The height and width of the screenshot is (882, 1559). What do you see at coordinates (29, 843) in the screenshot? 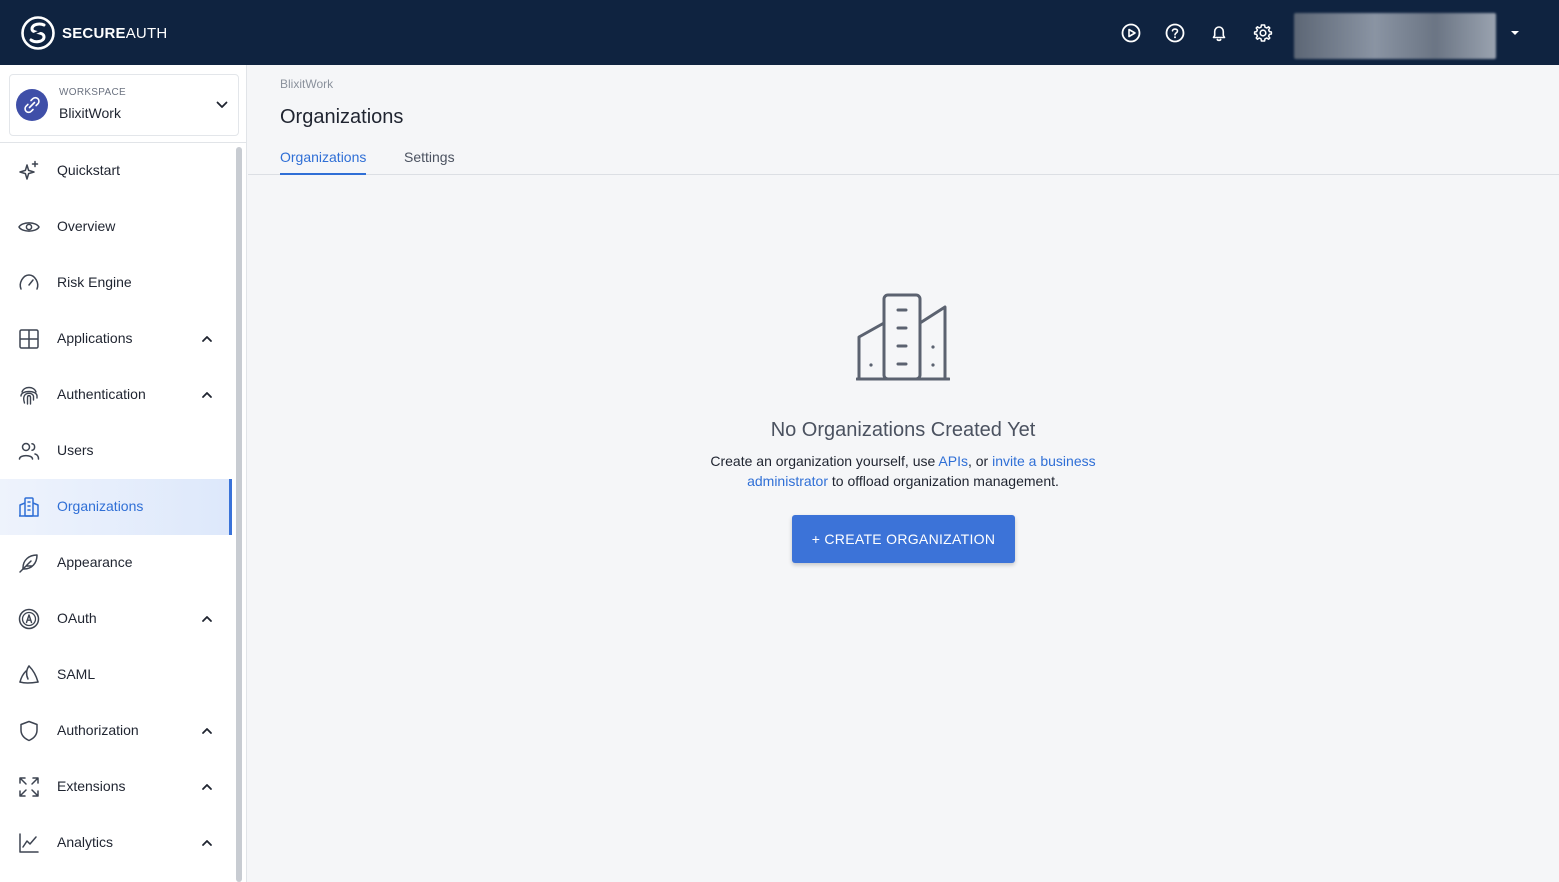
I see `chart-line-icon` at bounding box center [29, 843].